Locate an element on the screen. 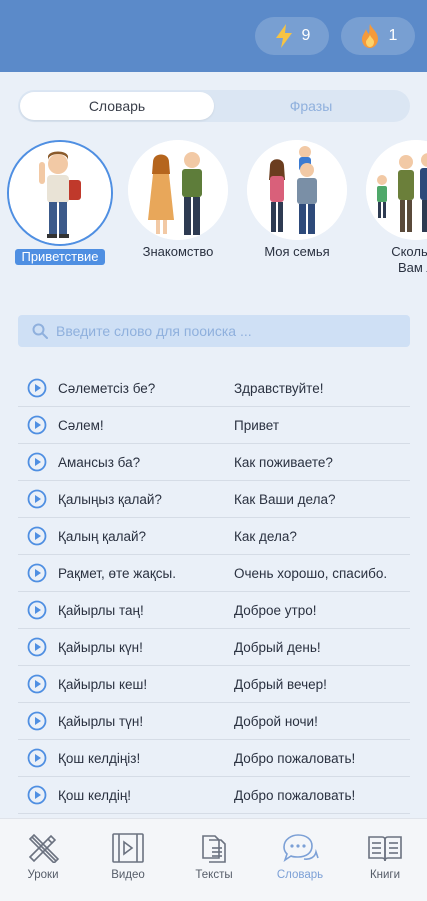 Image resolution: width=427 pixels, height=901 pixels. category-greeting-image is located at coordinates (60, 193).